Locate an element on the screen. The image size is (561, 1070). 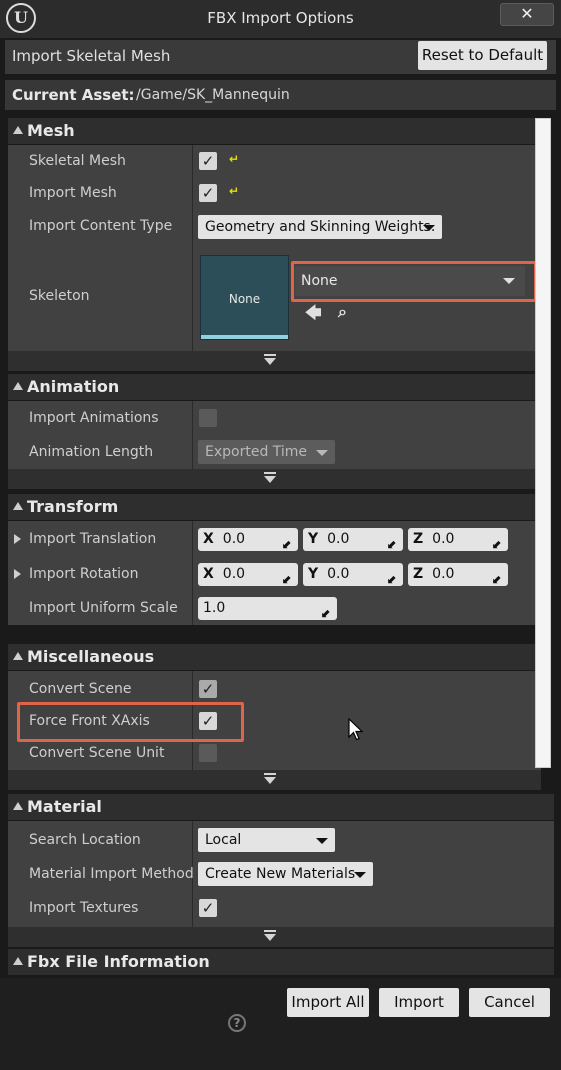
mesh-advanced-expander is located at coordinates (274, 361).